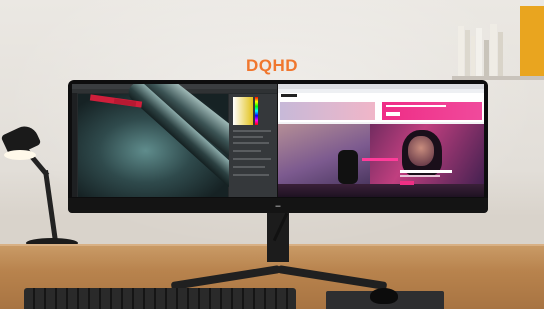 The width and height of the screenshot is (544, 309). I want to click on web-browser-window, so click(381, 140).